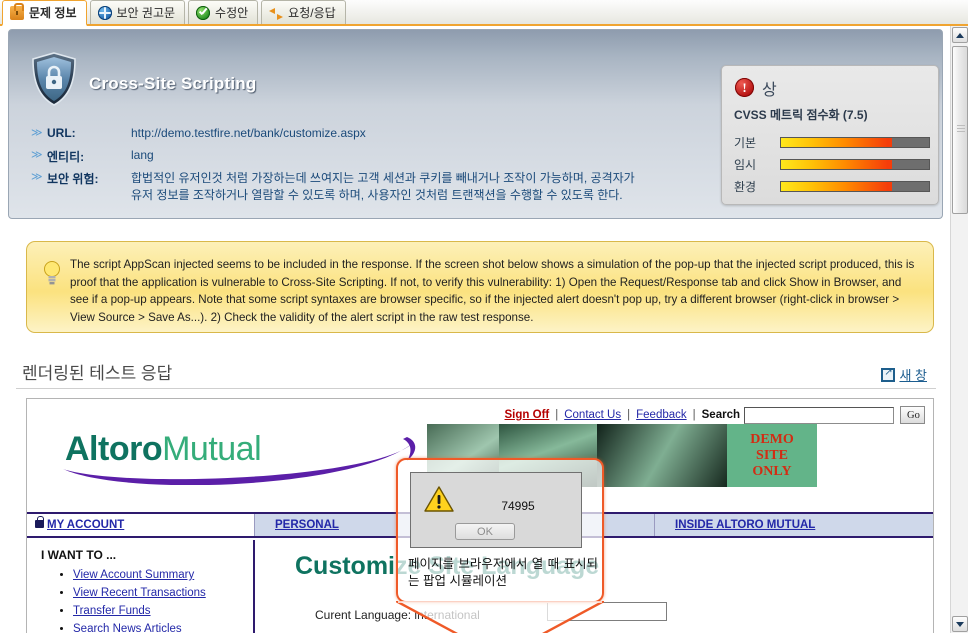 The width and height of the screenshot is (968, 633). What do you see at coordinates (54, 79) in the screenshot?
I see `shield-lock-icon` at bounding box center [54, 79].